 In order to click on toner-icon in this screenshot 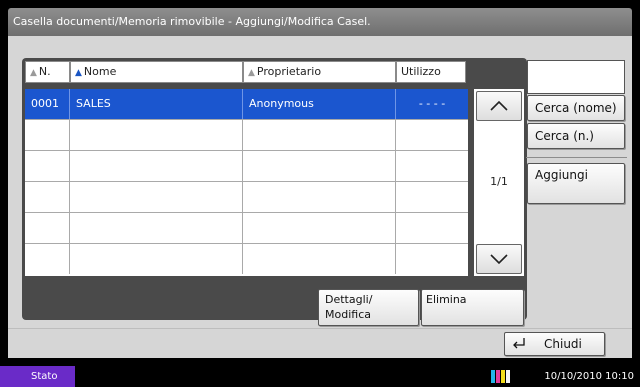, I will do `click(502, 376)`.